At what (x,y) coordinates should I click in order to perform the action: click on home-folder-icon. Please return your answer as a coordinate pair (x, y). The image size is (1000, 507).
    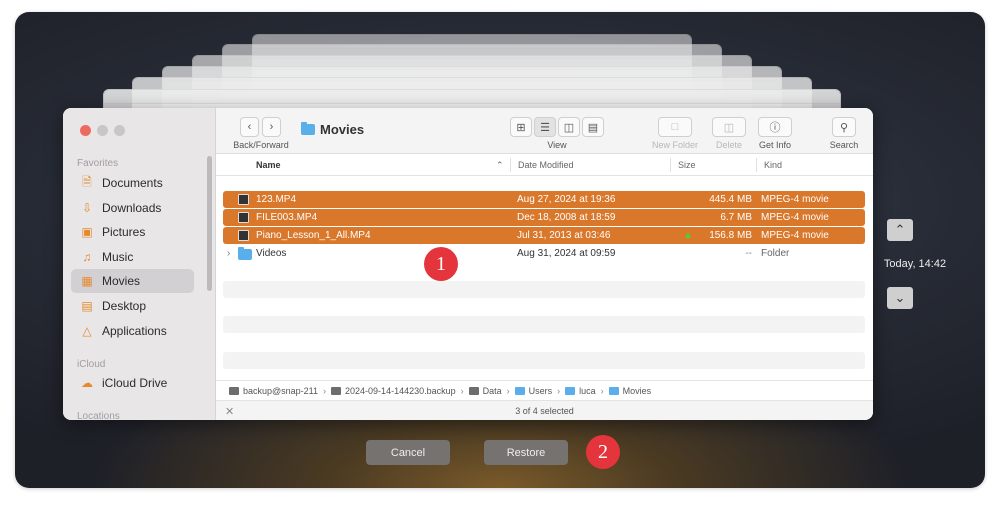
    Looking at the image, I should click on (570, 390).